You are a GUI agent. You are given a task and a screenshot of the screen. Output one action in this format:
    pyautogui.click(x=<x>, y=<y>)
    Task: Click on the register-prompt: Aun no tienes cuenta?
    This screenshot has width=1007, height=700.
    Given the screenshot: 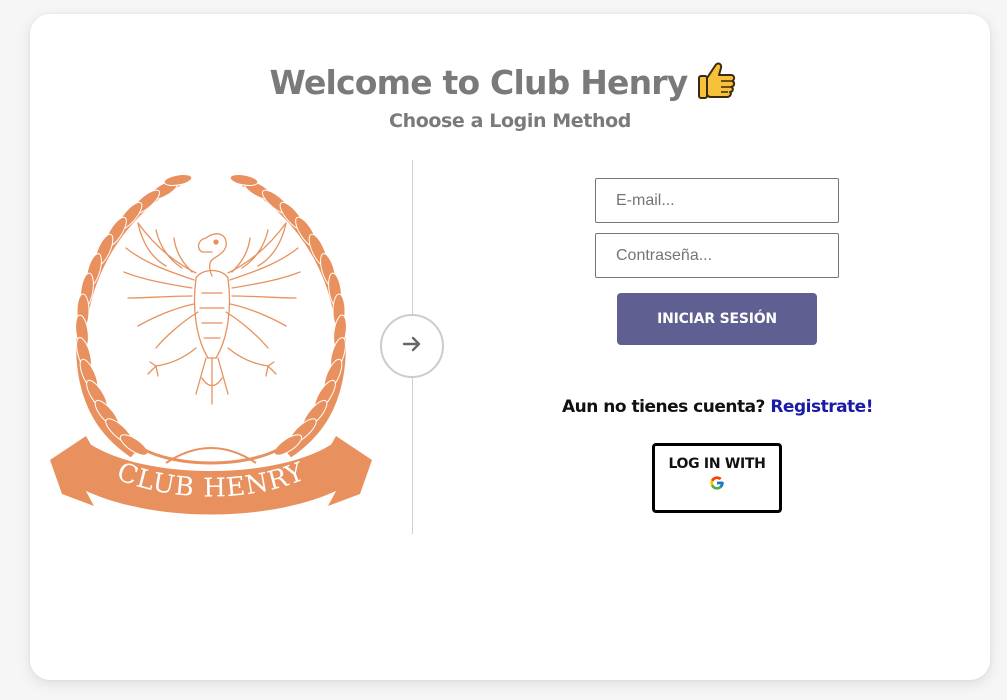 What is the action you would take?
    pyautogui.click(x=663, y=407)
    